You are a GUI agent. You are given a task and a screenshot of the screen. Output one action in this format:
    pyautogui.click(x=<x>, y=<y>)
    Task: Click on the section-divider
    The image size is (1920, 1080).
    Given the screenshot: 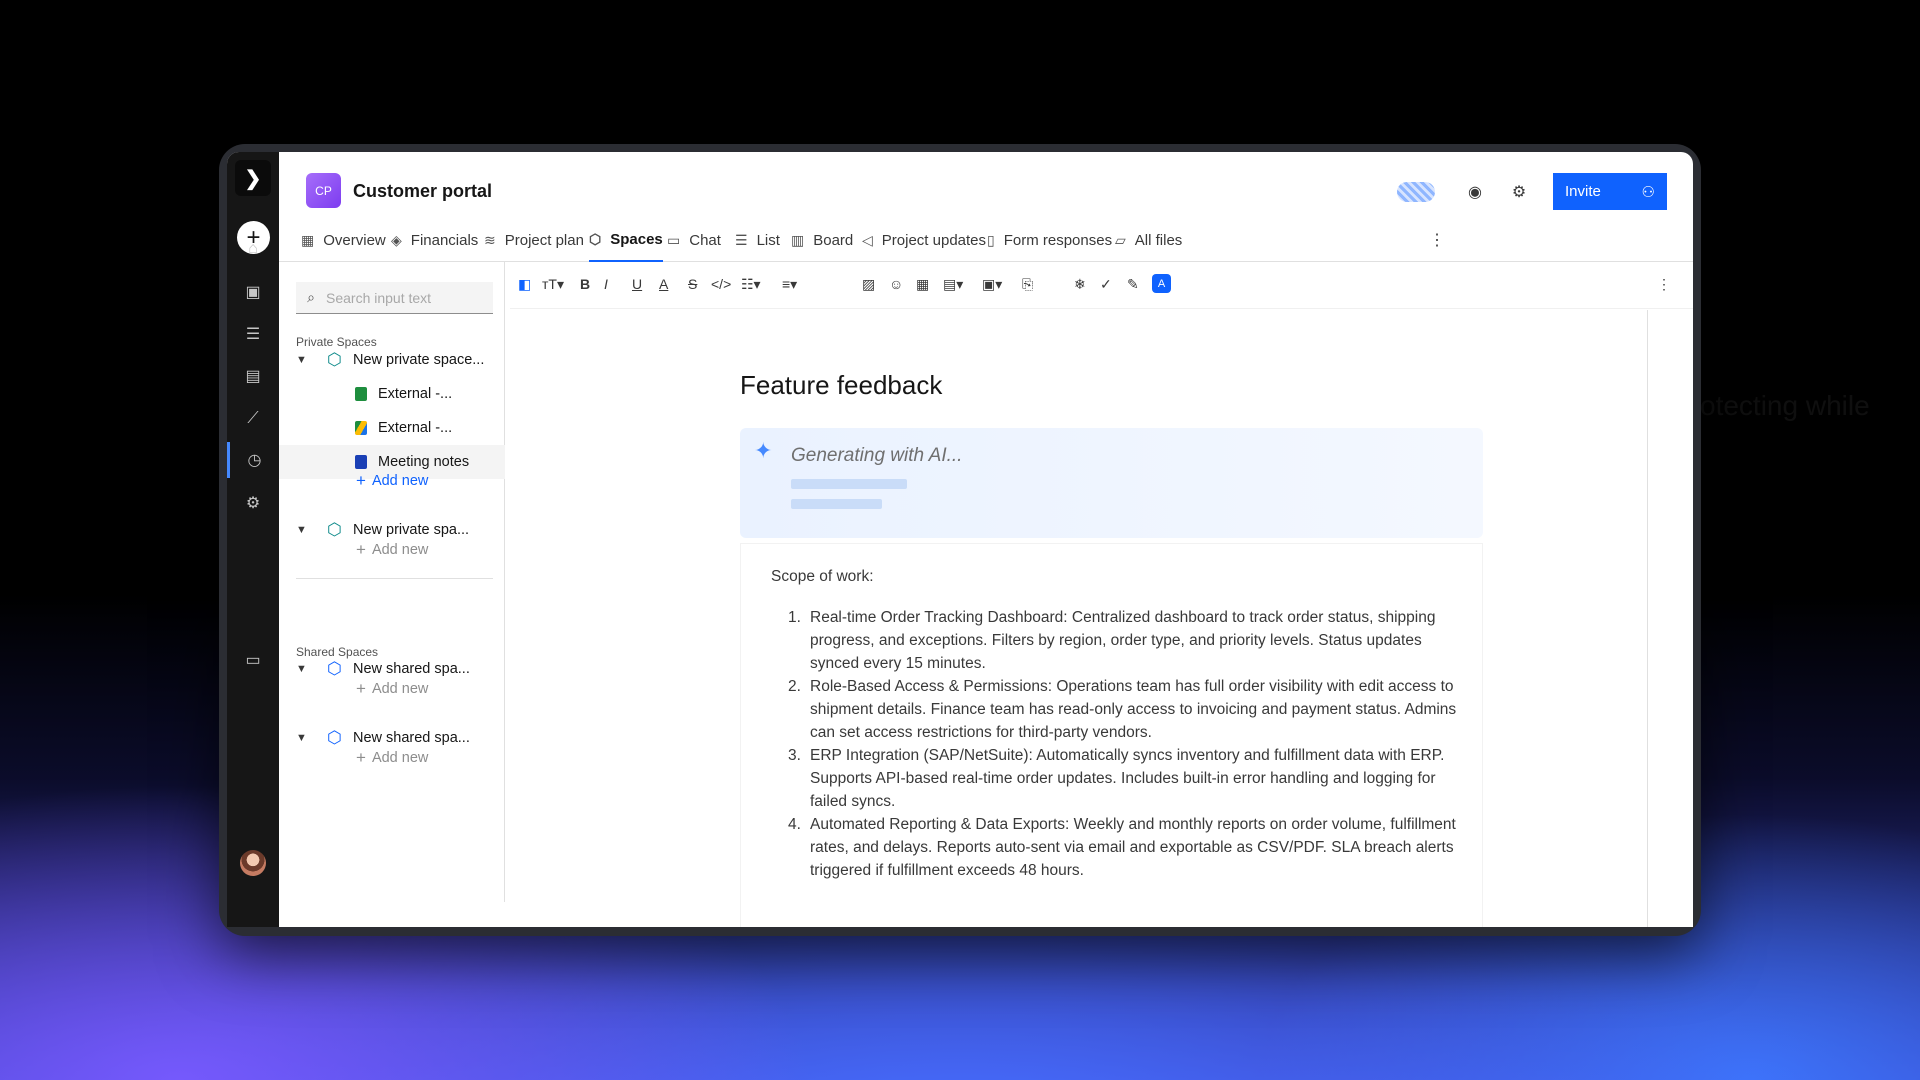 What is the action you would take?
    pyautogui.click(x=394, y=578)
    